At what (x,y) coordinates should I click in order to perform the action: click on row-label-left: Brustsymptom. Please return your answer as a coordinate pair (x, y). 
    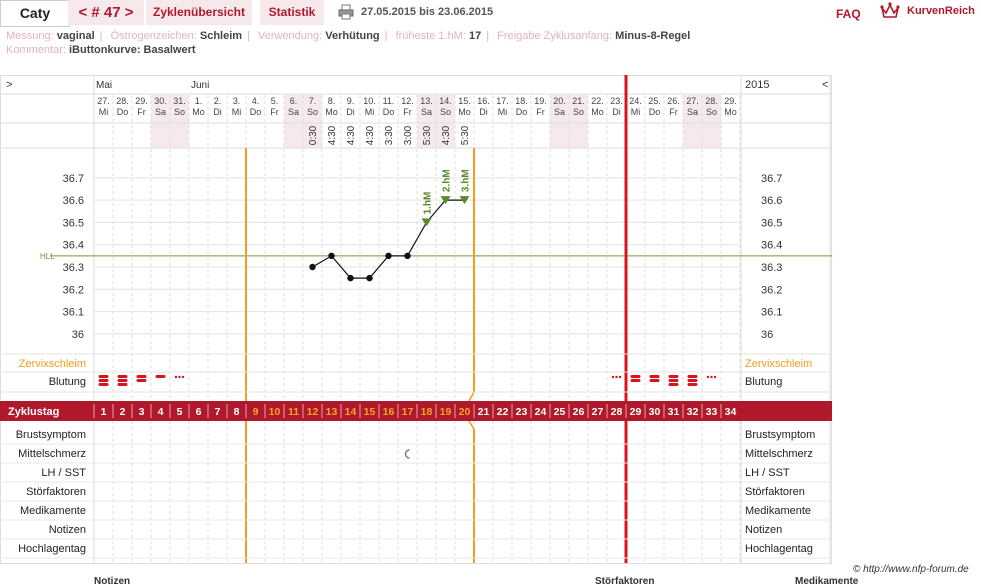
    Looking at the image, I should click on (51, 435).